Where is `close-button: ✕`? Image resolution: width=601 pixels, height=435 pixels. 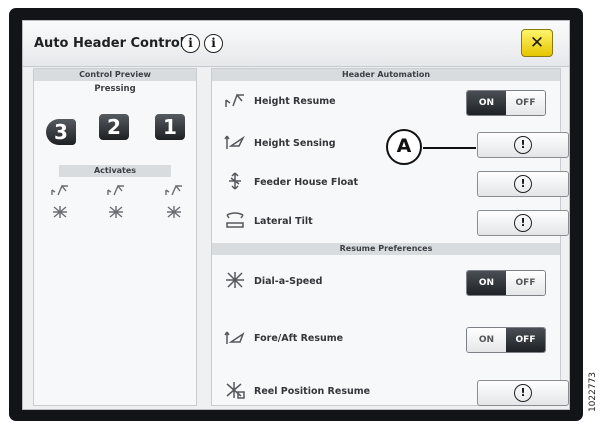
close-button: ✕ is located at coordinates (537, 43).